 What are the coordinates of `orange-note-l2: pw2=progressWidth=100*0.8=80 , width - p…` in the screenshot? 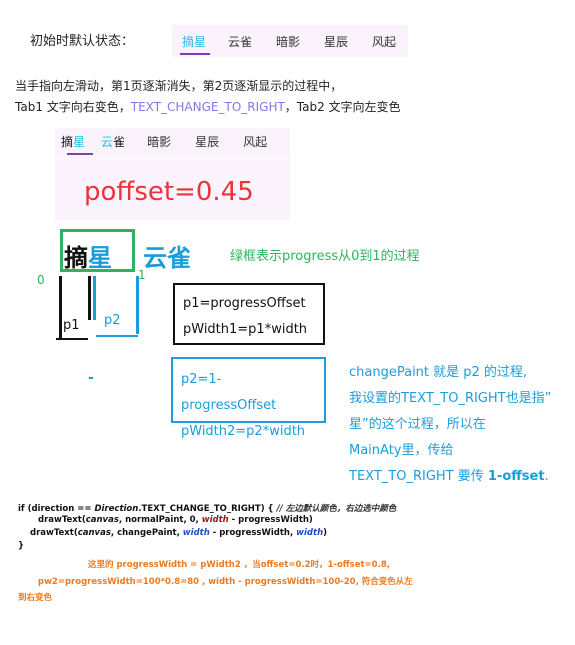 It's located at (225, 582).